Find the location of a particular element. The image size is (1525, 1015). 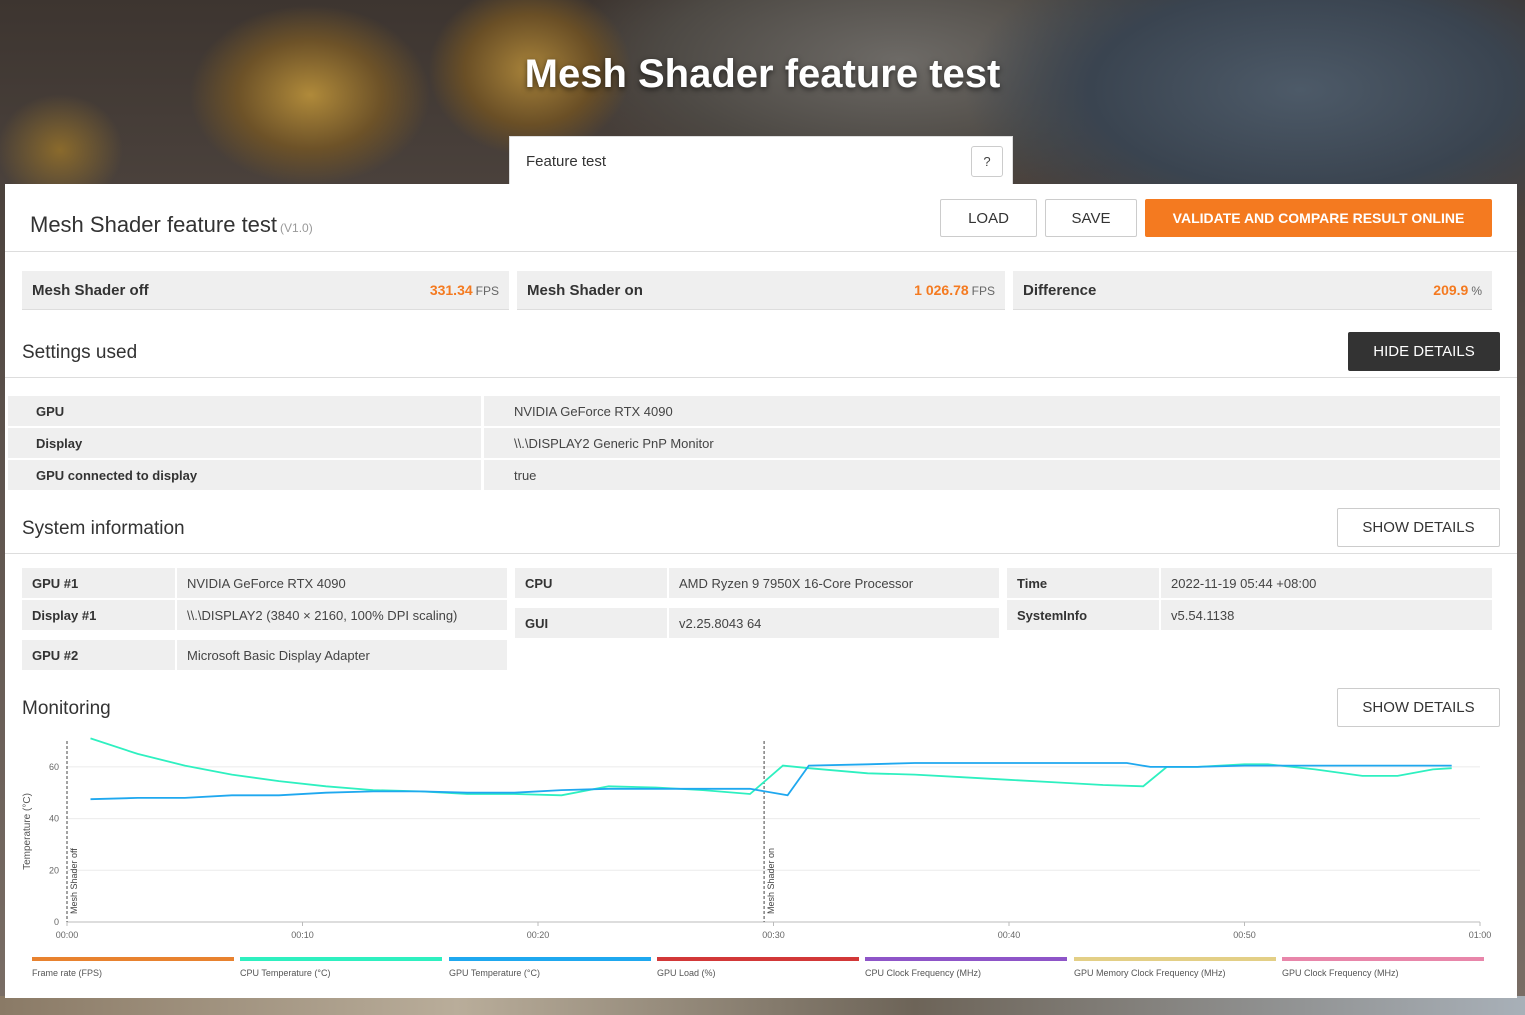

legend-label: GPU Load (%) is located at coordinates (686, 973).